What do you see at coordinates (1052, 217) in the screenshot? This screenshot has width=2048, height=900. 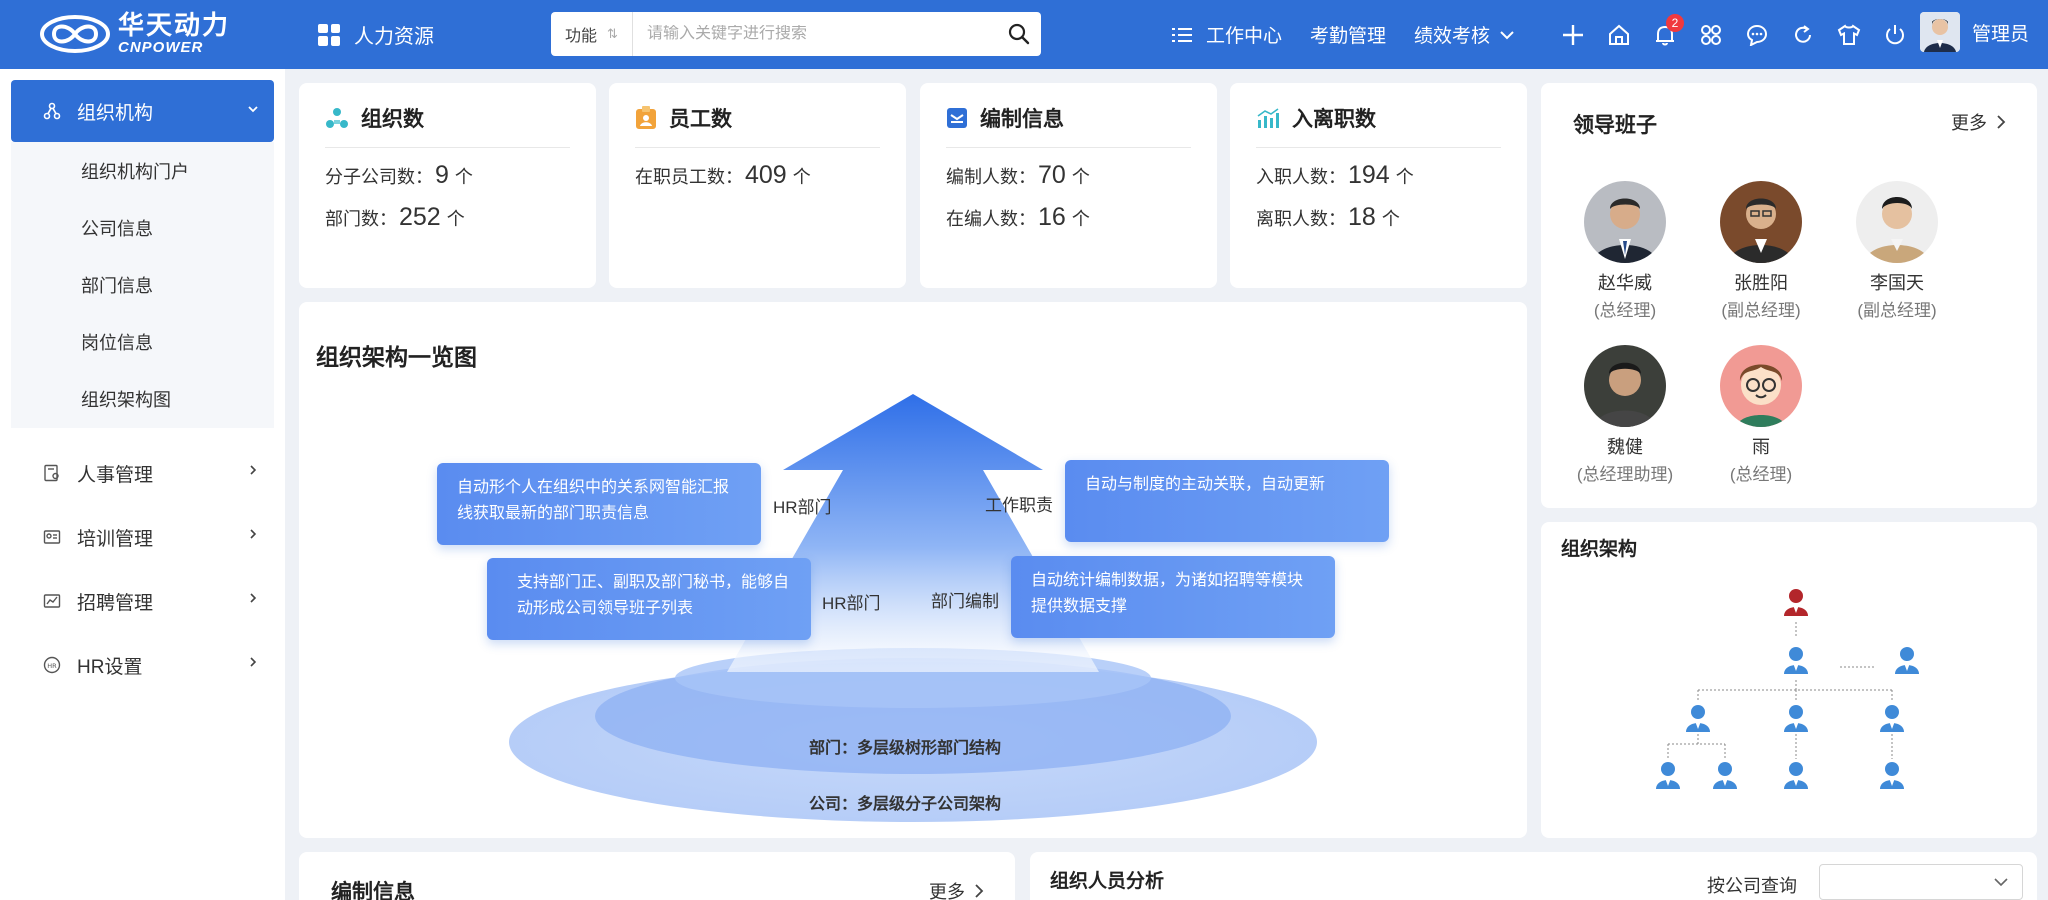 I see `stat-value: 16` at bounding box center [1052, 217].